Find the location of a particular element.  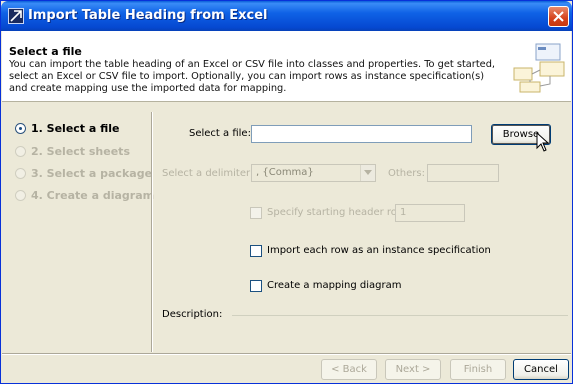

cancel-button: Cancel is located at coordinates (541, 369).